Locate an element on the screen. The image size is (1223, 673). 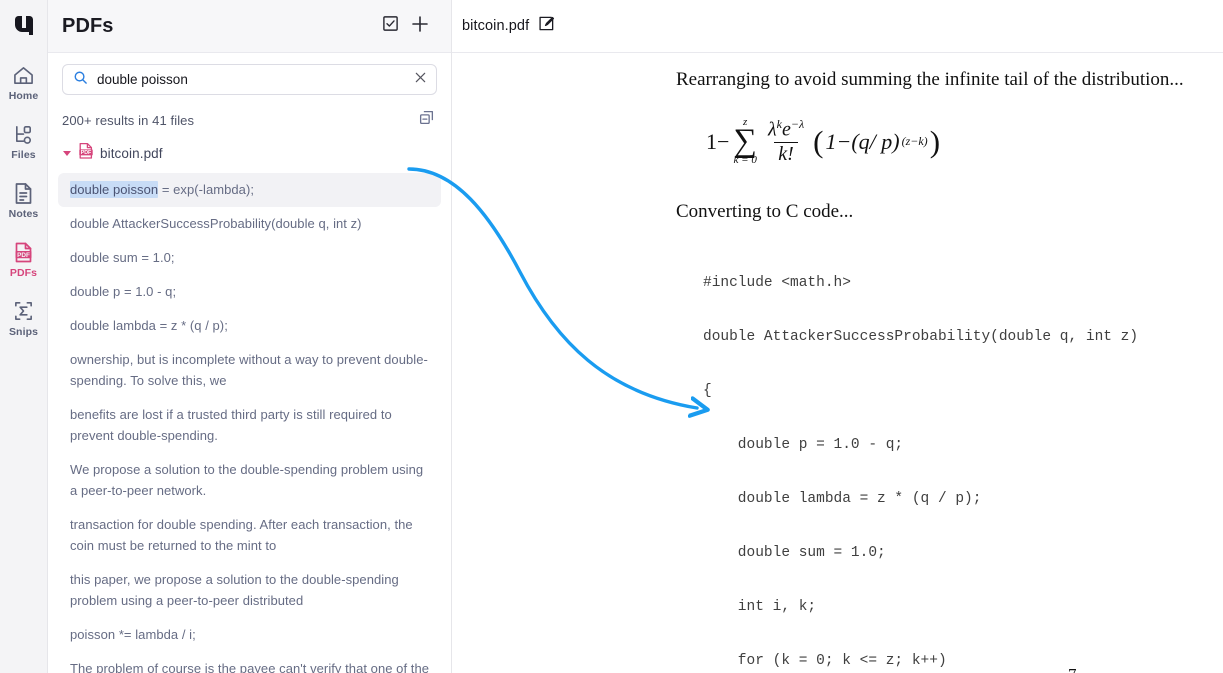
checkbox-checked-icon is located at coordinates (390, 26).